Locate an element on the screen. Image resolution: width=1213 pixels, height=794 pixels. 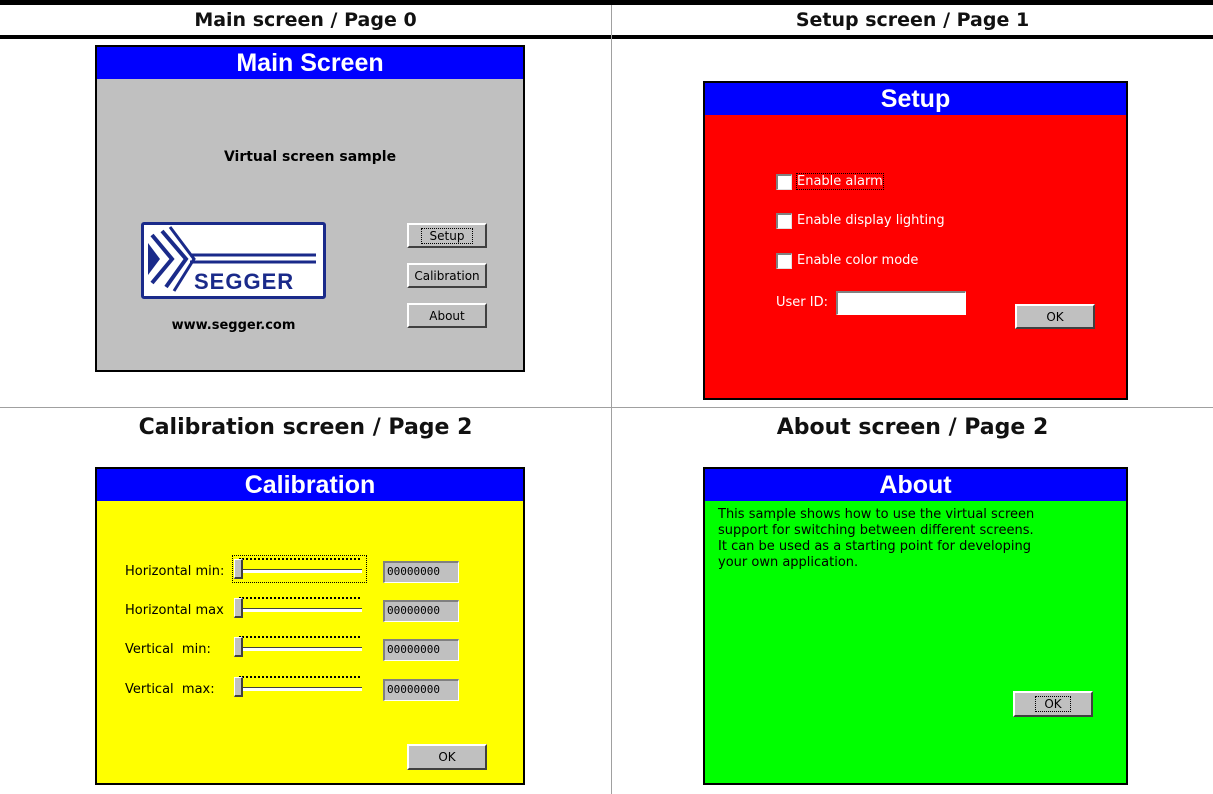
calibration-button-label: Calibration is located at coordinates (447, 275).